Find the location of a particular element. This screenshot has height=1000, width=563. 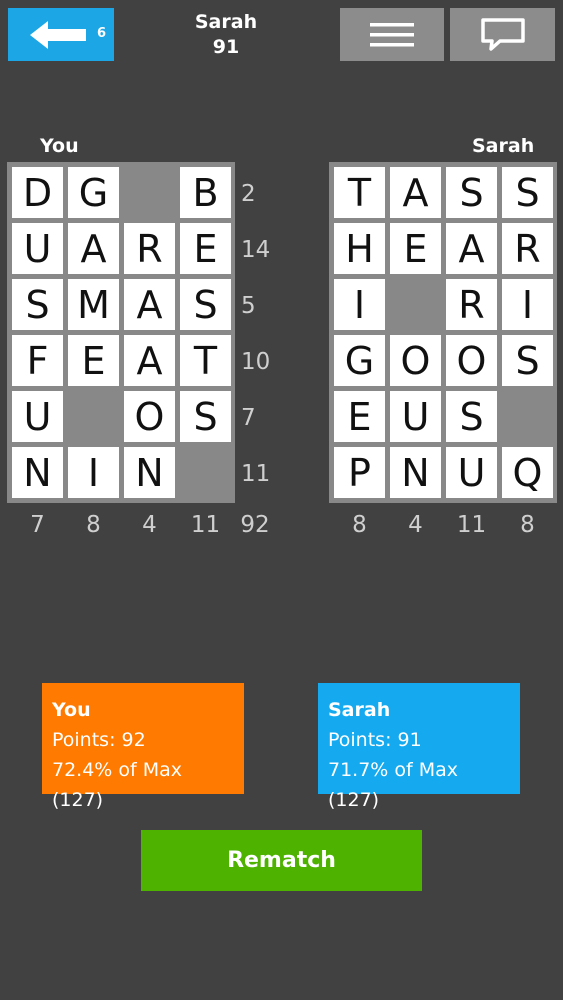

letter-tile: B is located at coordinates (205, 192).